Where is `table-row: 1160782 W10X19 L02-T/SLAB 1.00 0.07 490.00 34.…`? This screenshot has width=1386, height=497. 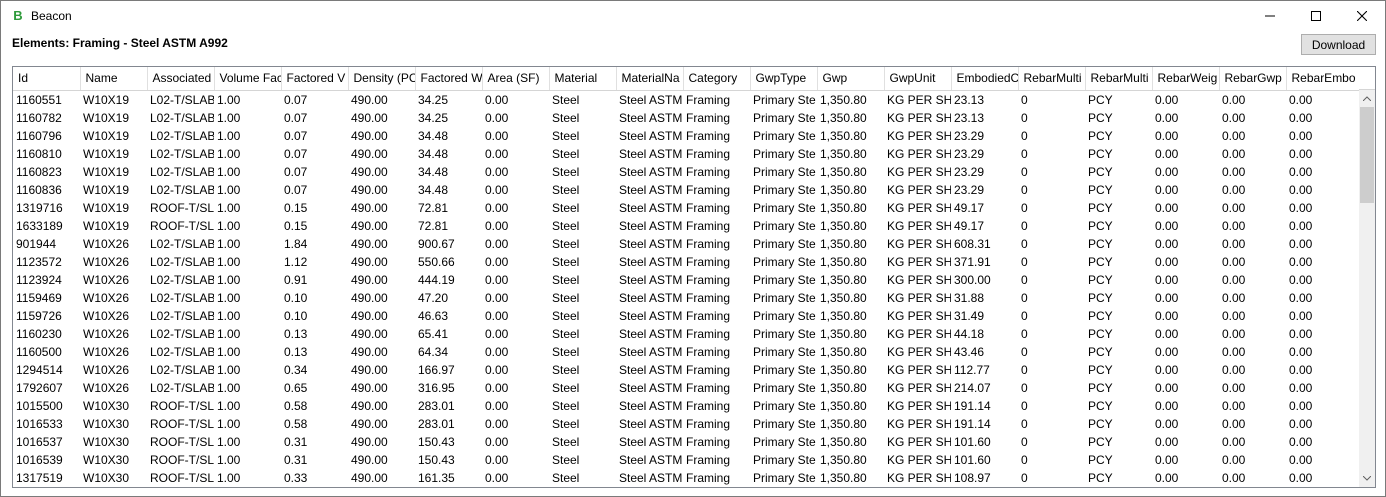
table-row: 1160782 W10X19 L02-T/SLAB 1.00 0.07 490.00 34.… is located at coordinates (686, 118).